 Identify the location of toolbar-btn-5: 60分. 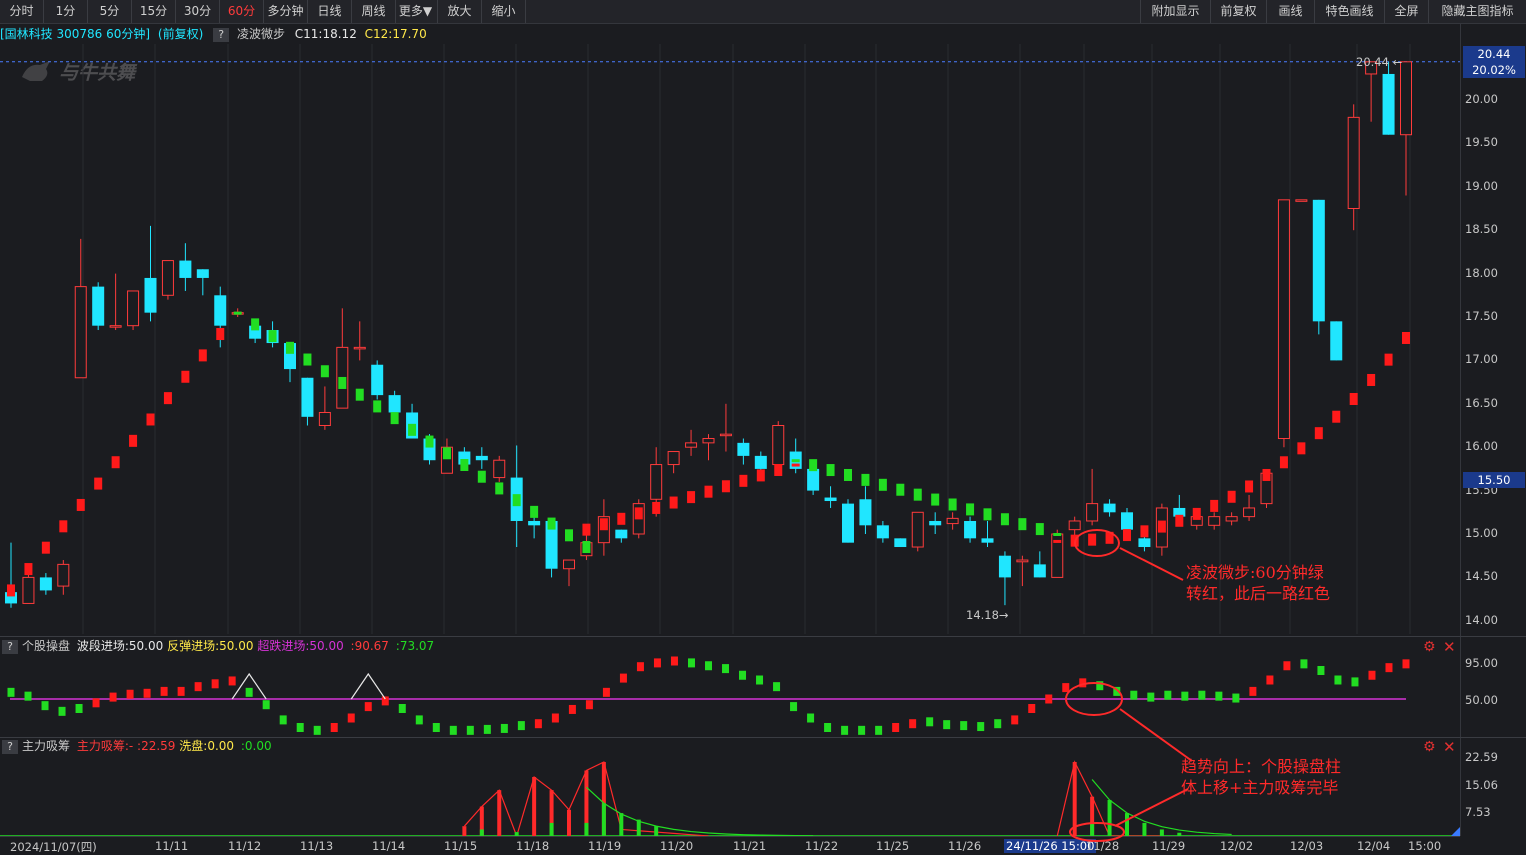
(242, 11).